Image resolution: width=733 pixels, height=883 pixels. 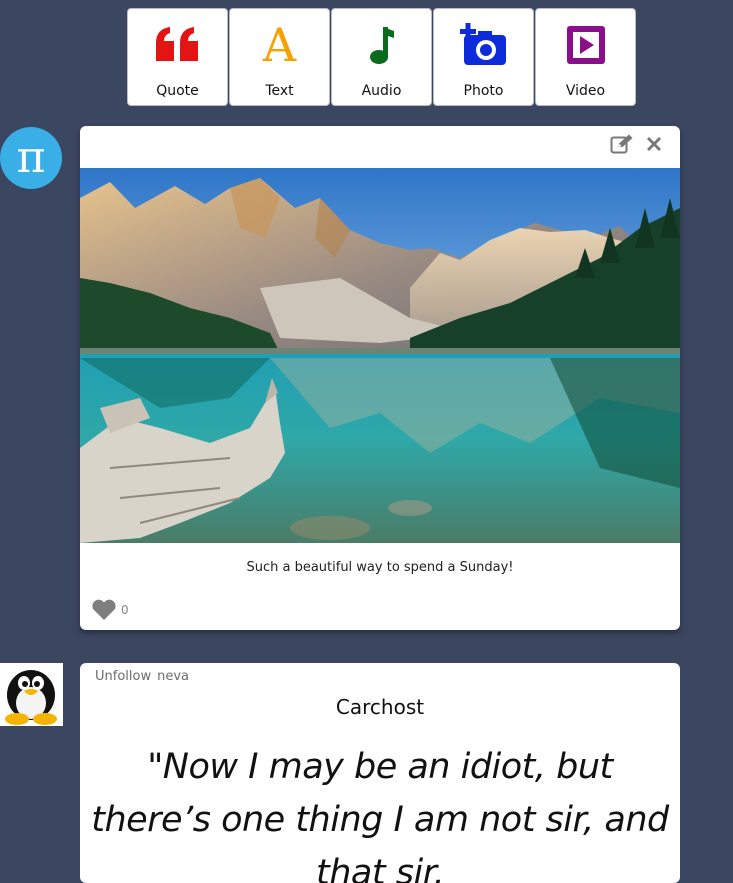 I want to click on penguin-avatar, so click(x=31, y=694).